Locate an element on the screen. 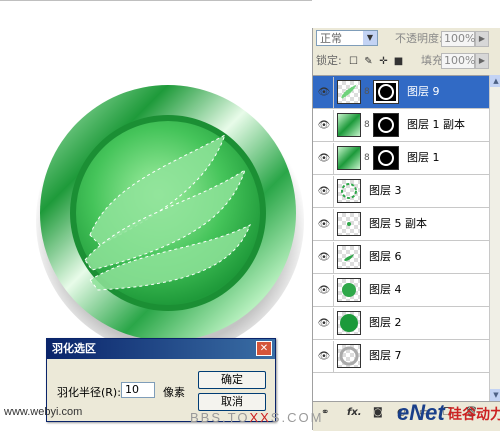 This screenshot has height=431, width=500. scroll-down-icon: ▼ is located at coordinates (495, 395).